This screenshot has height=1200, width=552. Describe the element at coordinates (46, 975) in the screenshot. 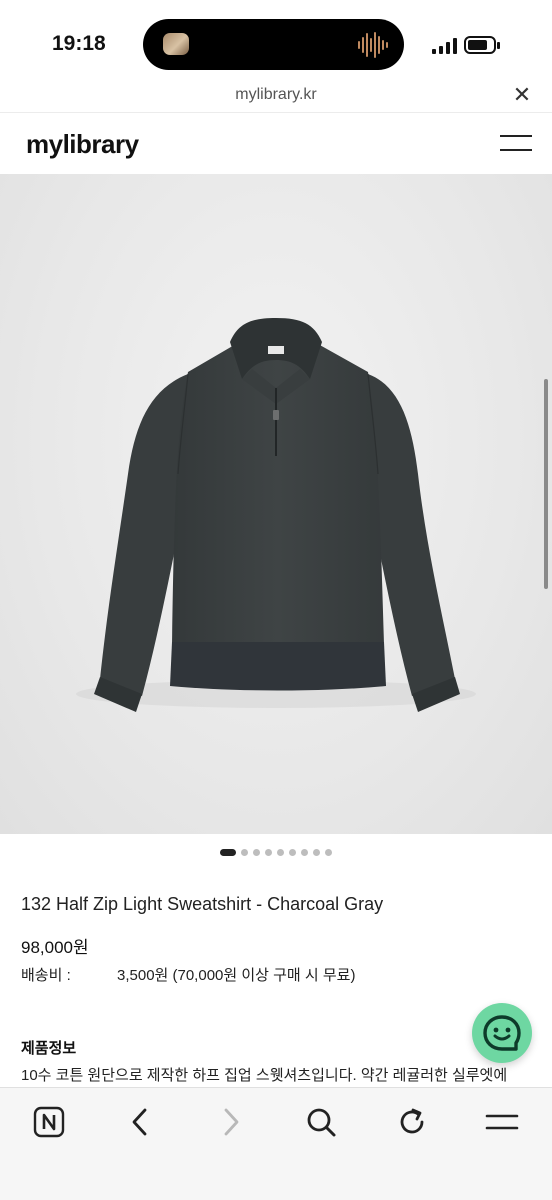

I see `shipping-label: 배송비 :` at that location.